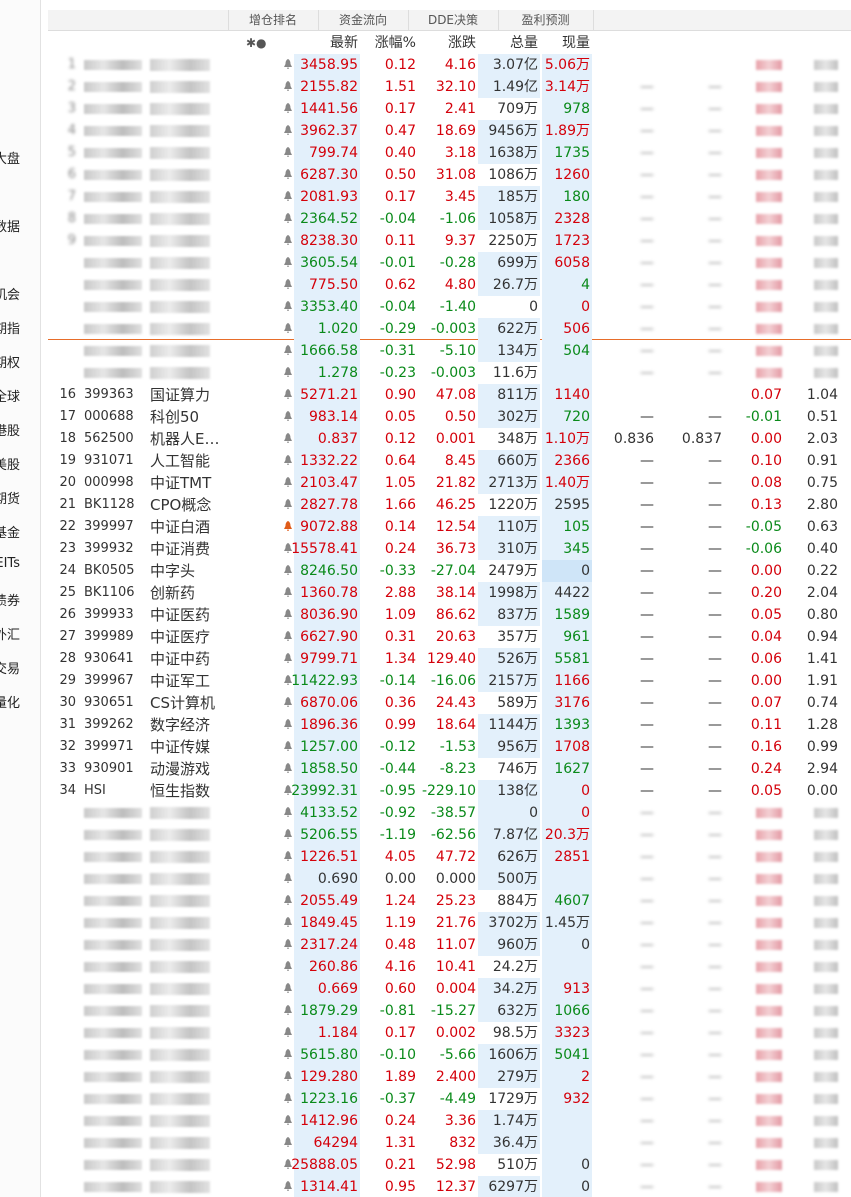 This screenshot has width=851, height=1197. Describe the element at coordinates (449, 131) in the screenshot. I see `table-row: 4 3962.37 0.47 18.69 9456万 1.89万 — —` at that location.